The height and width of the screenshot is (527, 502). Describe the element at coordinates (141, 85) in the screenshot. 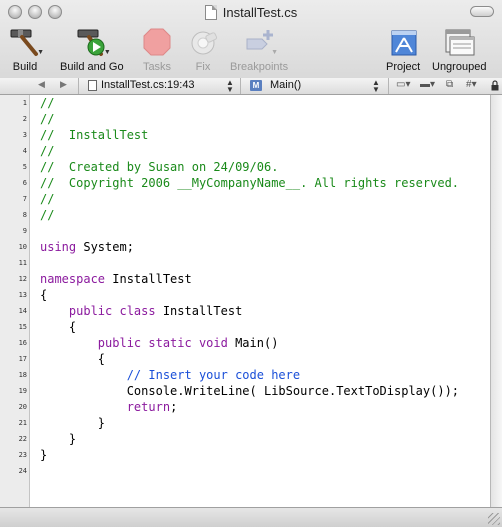

I see `file-history-popup: InstallTest.cs:19:43` at that location.